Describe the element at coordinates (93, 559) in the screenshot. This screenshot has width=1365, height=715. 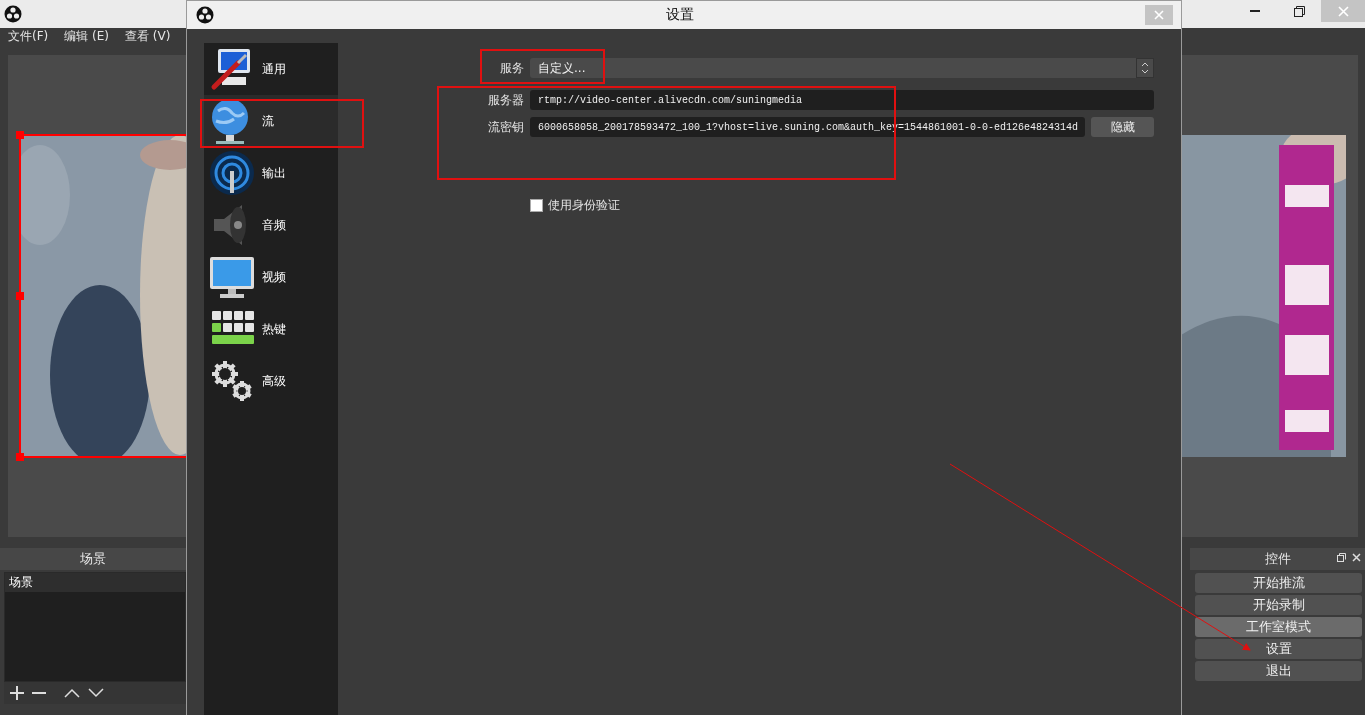
I see `dock-title: 场景` at that location.